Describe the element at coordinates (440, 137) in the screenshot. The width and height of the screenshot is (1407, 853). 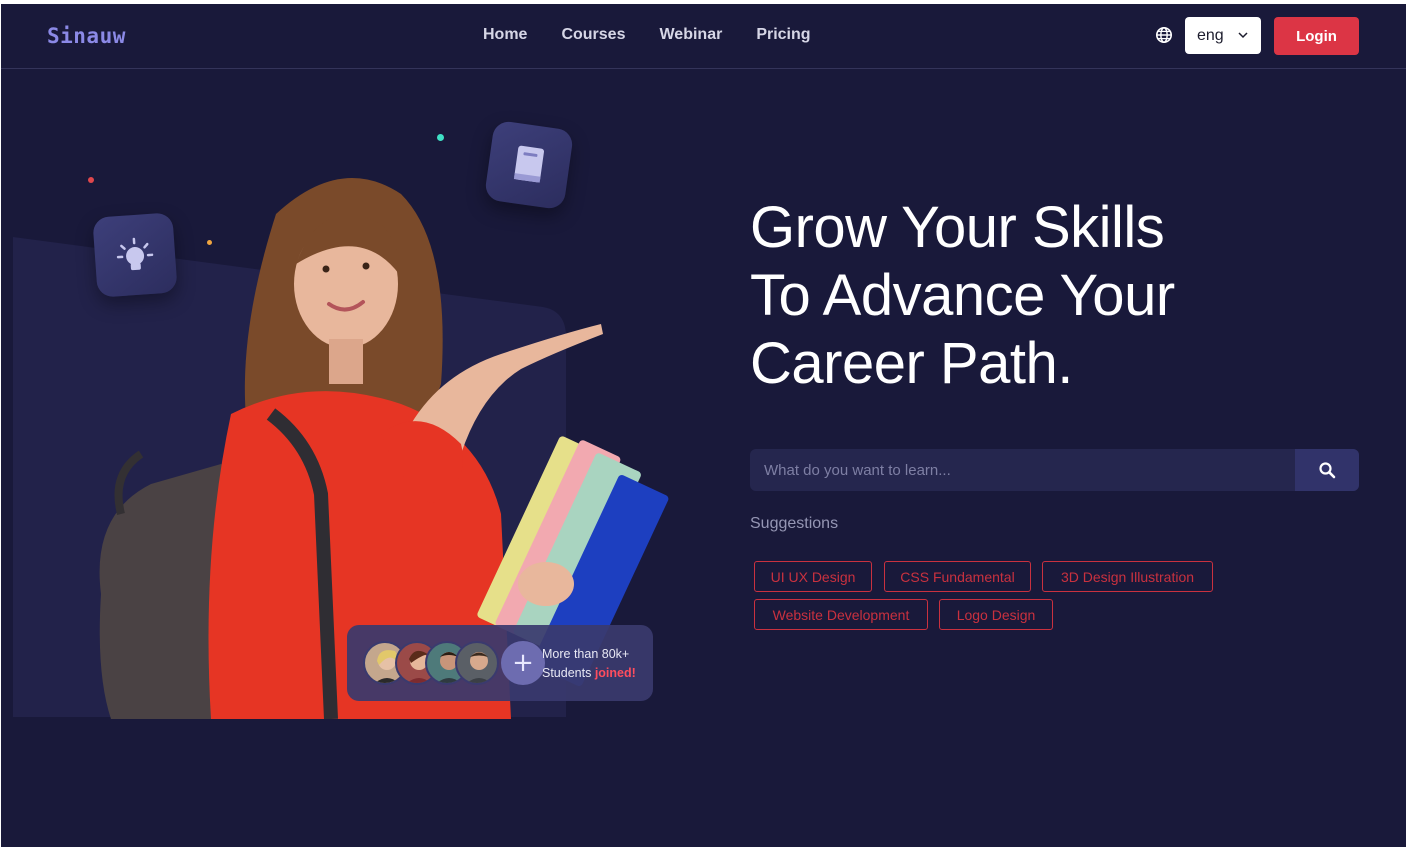
I see `decor-dot-teal` at that location.